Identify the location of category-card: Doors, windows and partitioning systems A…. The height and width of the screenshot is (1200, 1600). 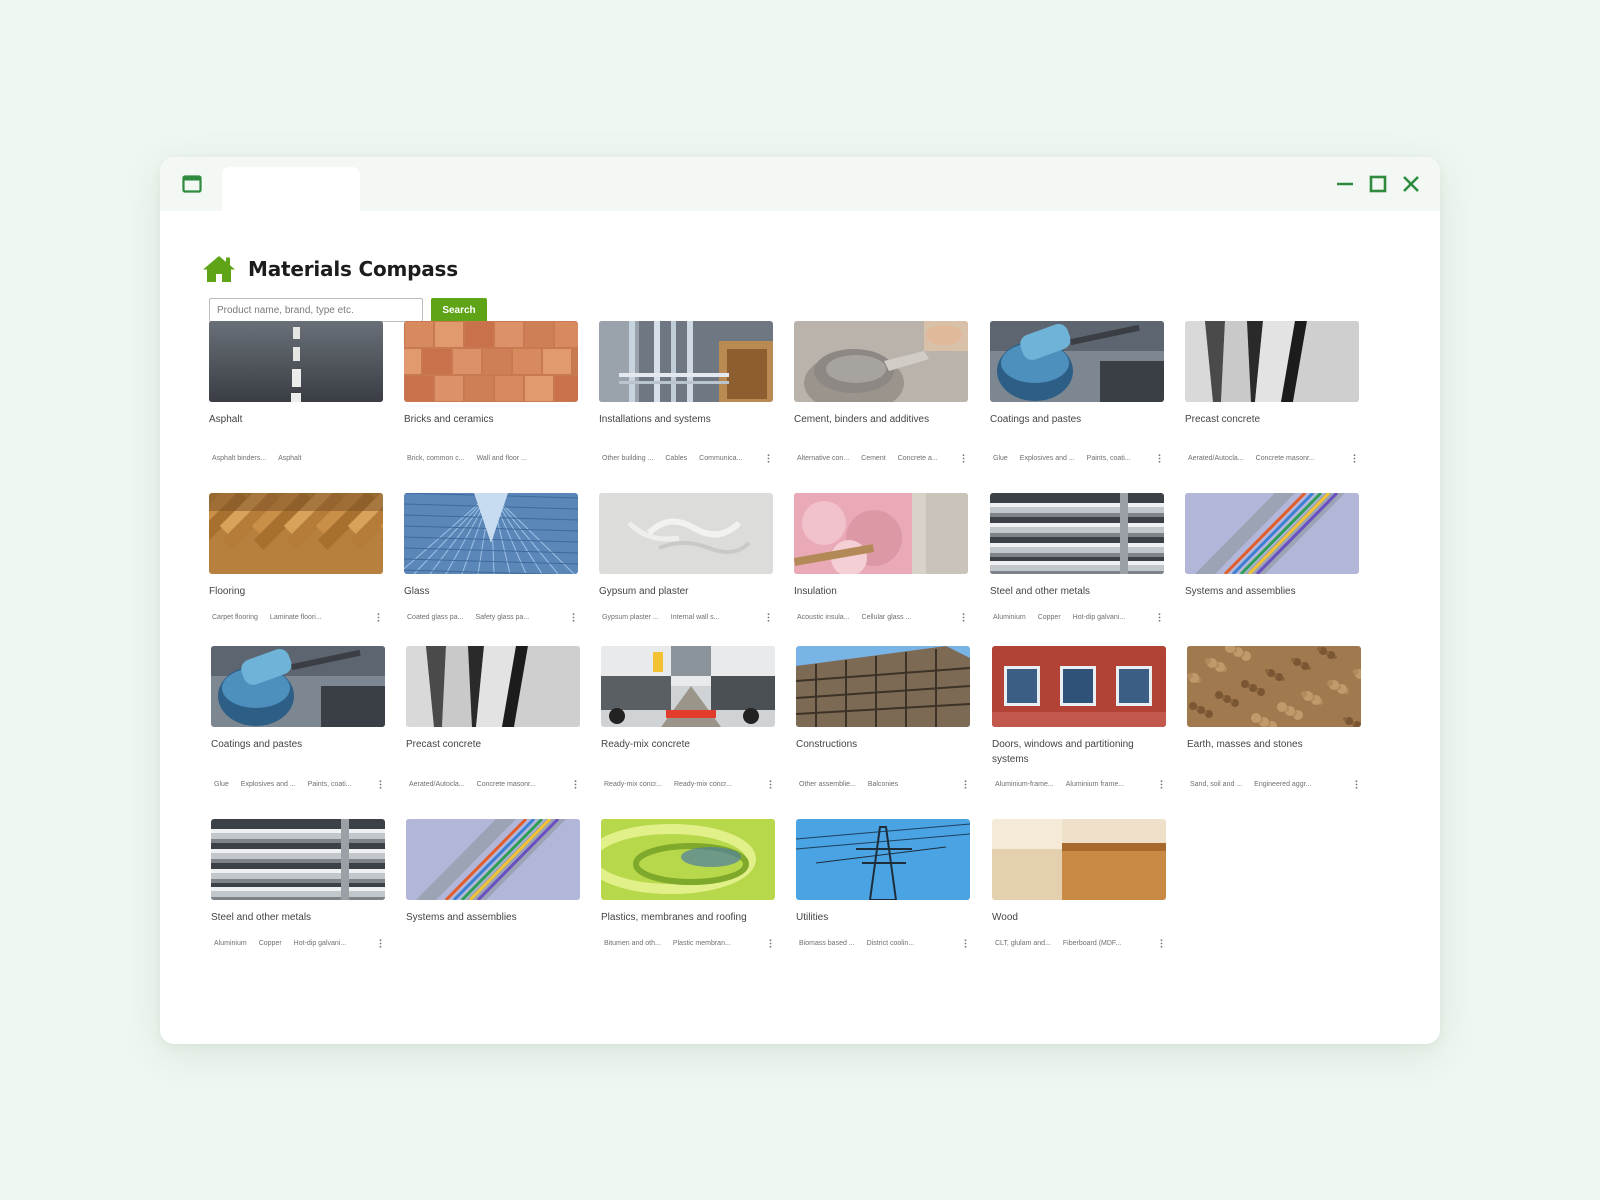
(1079, 717).